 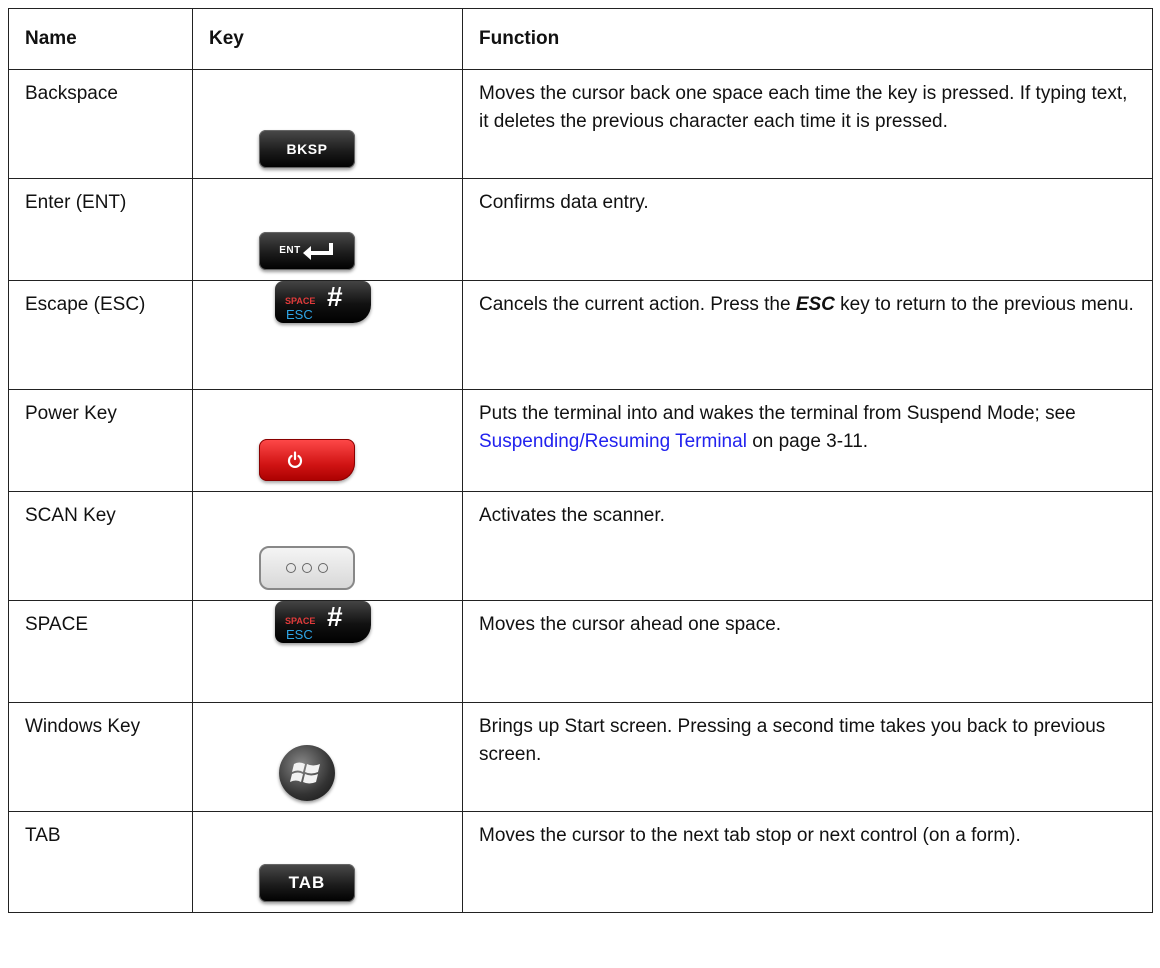 What do you see at coordinates (307, 883) in the screenshot?
I see `tab-key-icon: TAB` at bounding box center [307, 883].